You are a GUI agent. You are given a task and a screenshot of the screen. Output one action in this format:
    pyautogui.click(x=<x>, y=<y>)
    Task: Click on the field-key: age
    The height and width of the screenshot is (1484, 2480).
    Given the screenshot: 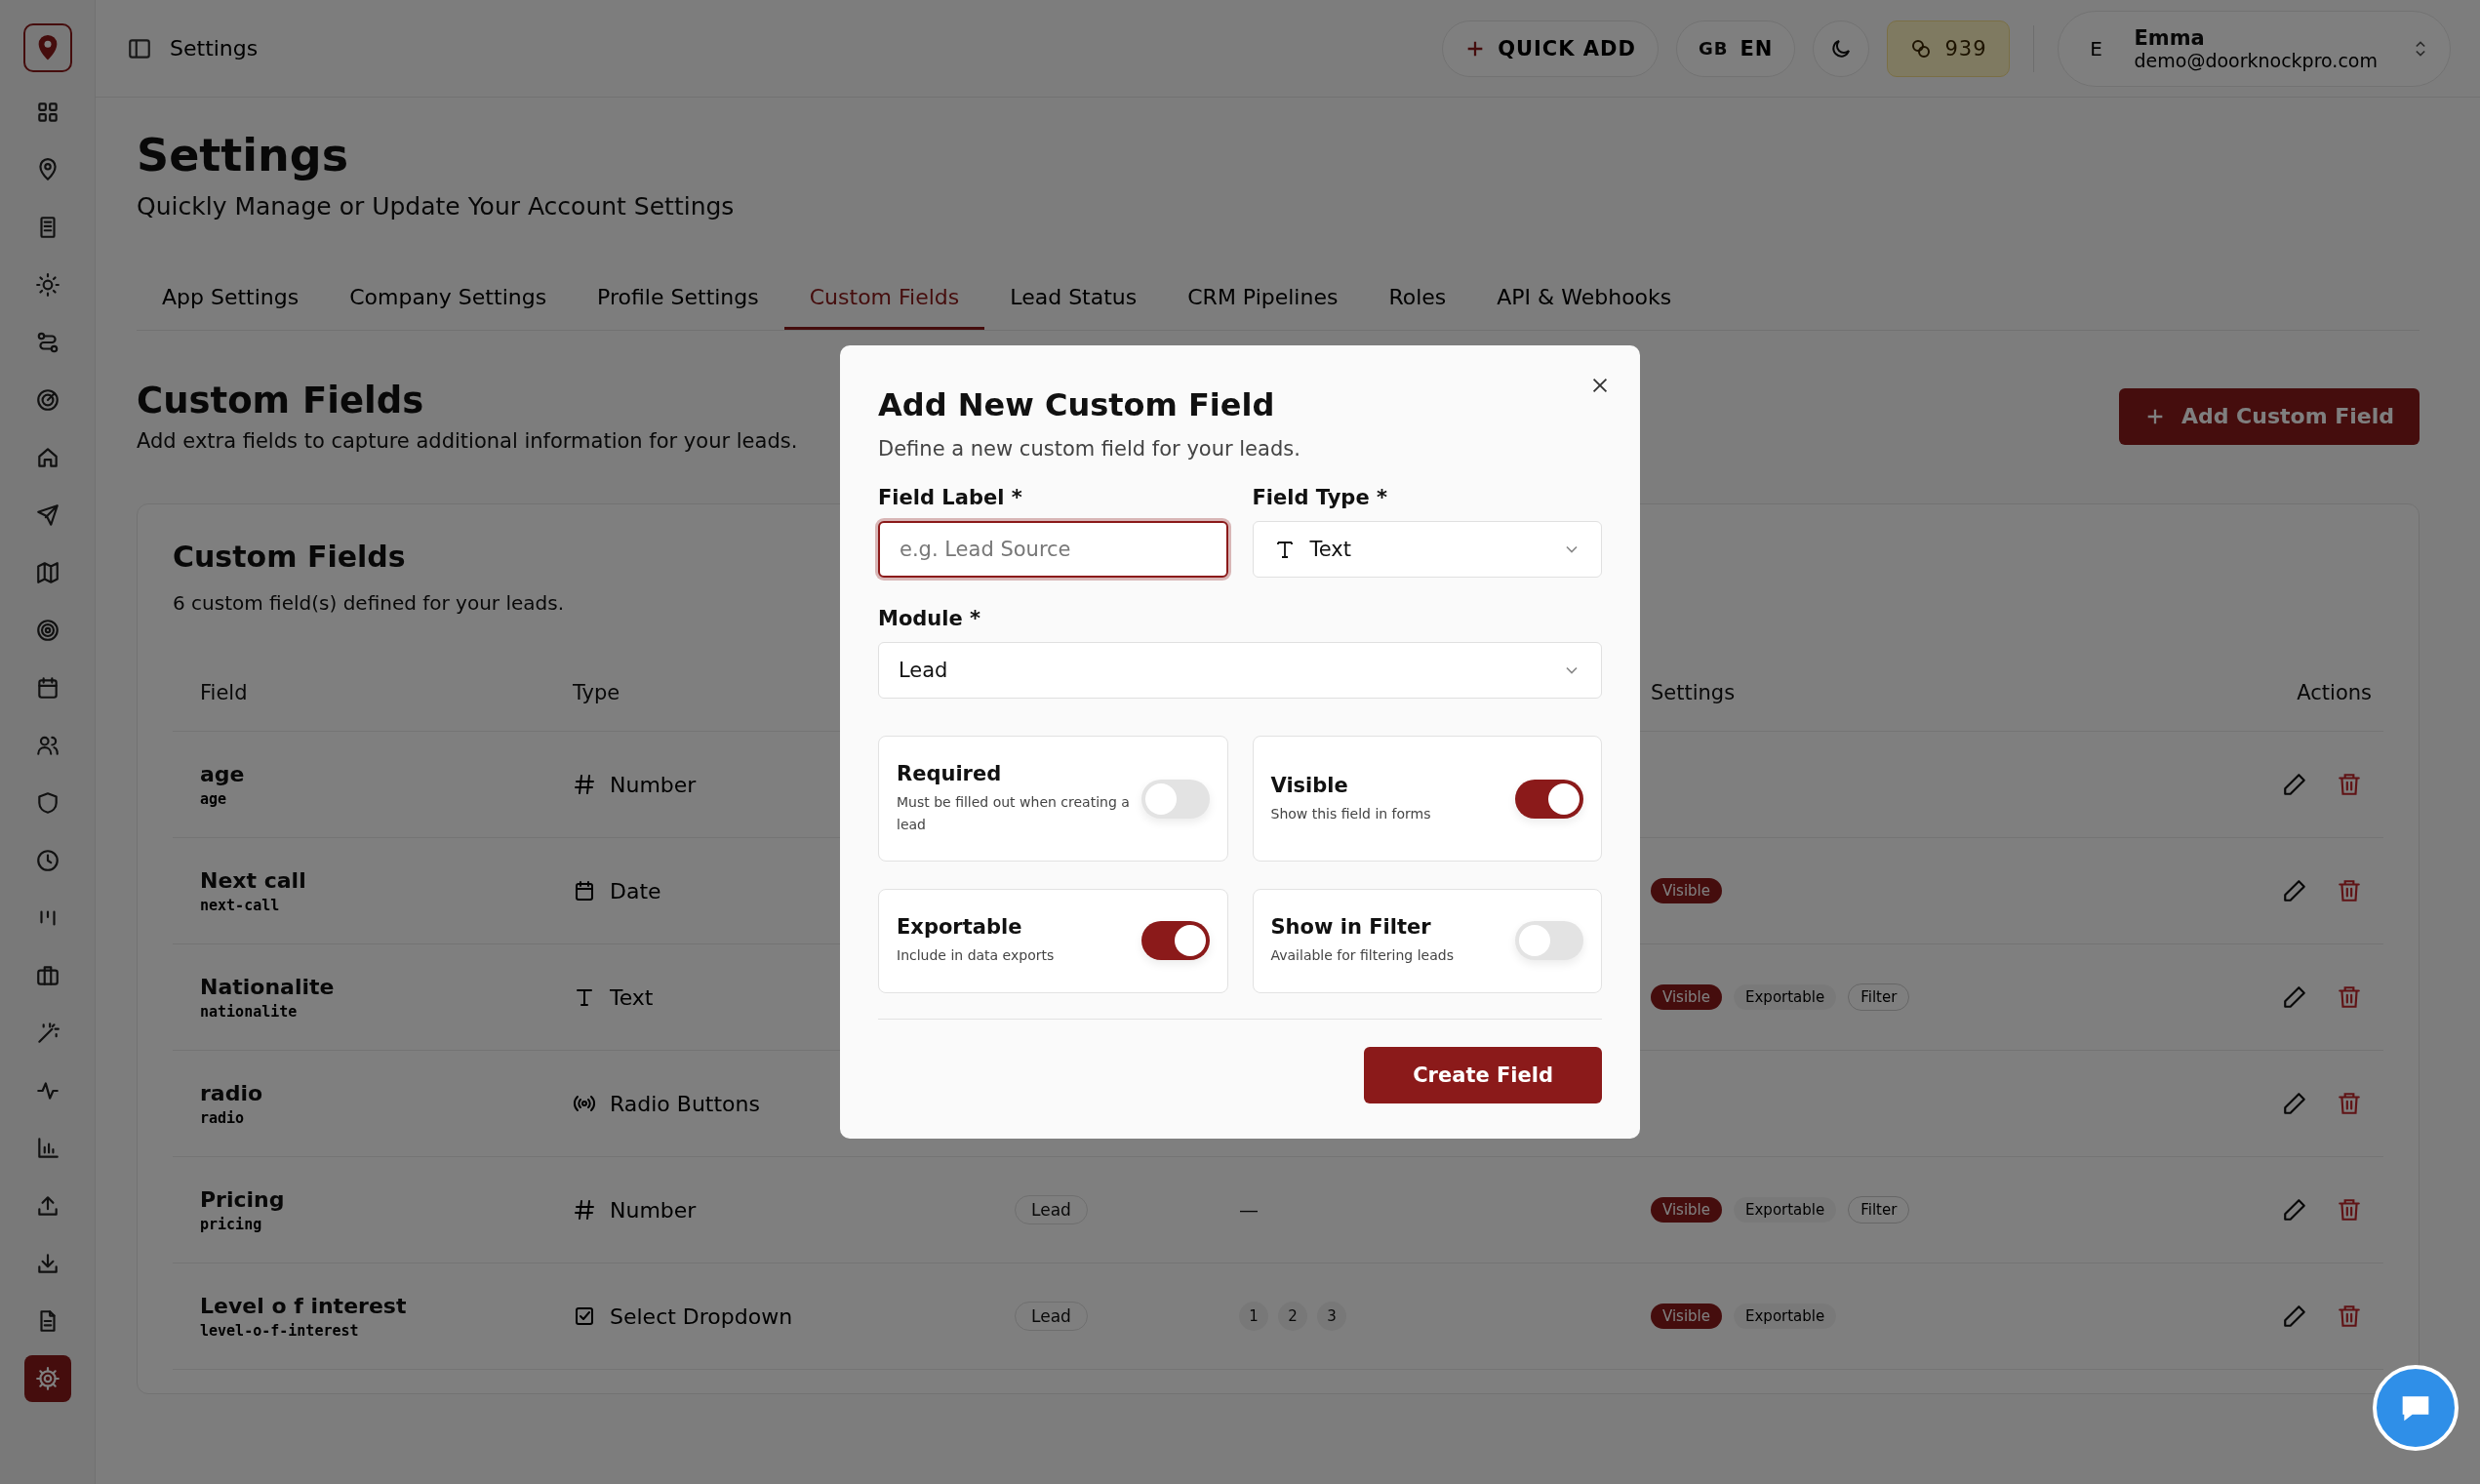 What is the action you would take?
    pyautogui.click(x=386, y=798)
    